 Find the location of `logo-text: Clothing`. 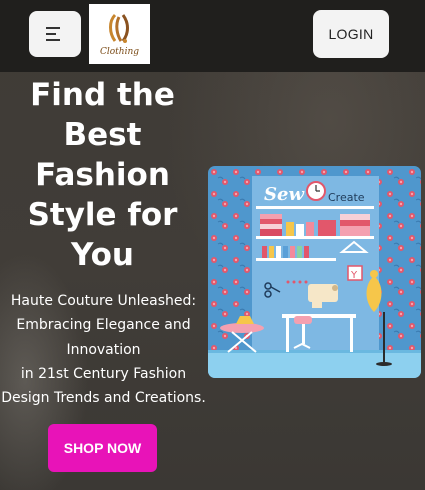

logo-text: Clothing is located at coordinates (119, 52).